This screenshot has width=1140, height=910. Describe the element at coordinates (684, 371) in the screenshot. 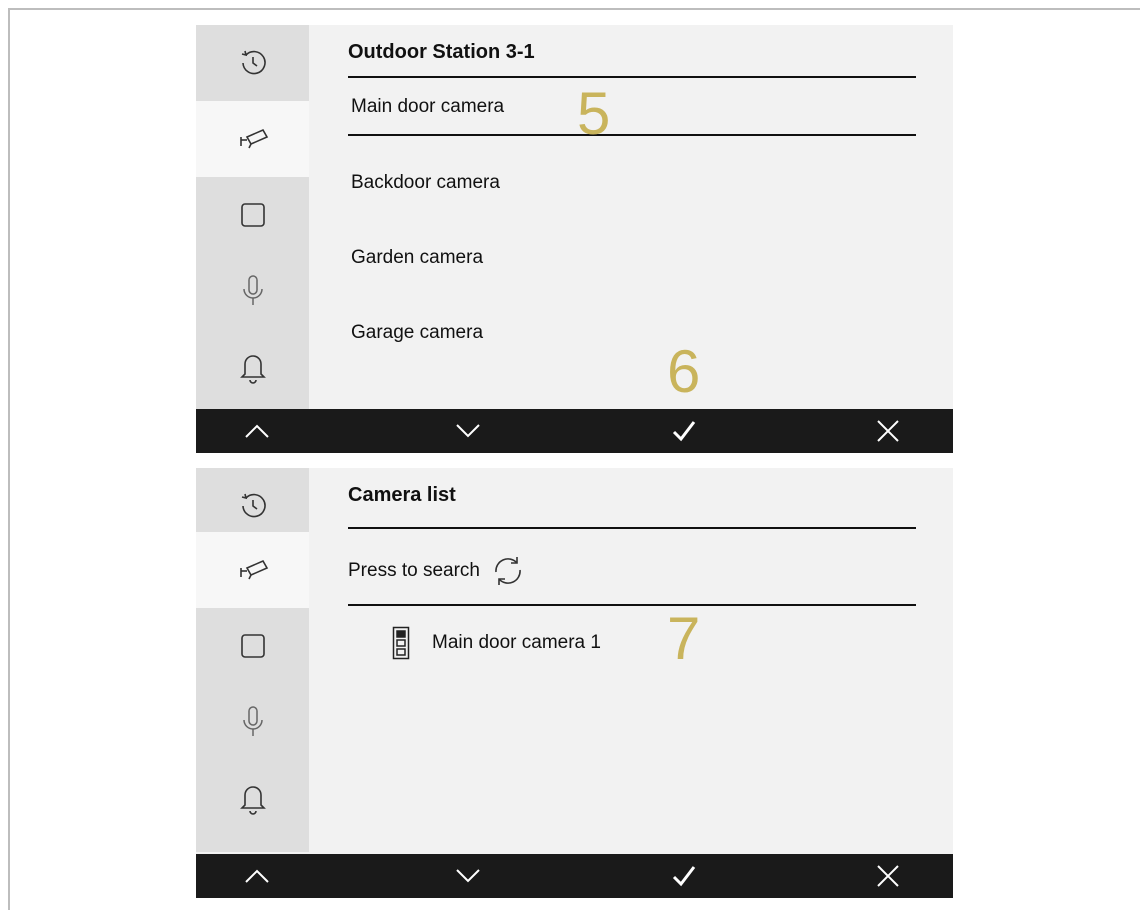

I see `callout-marker: 6` at that location.